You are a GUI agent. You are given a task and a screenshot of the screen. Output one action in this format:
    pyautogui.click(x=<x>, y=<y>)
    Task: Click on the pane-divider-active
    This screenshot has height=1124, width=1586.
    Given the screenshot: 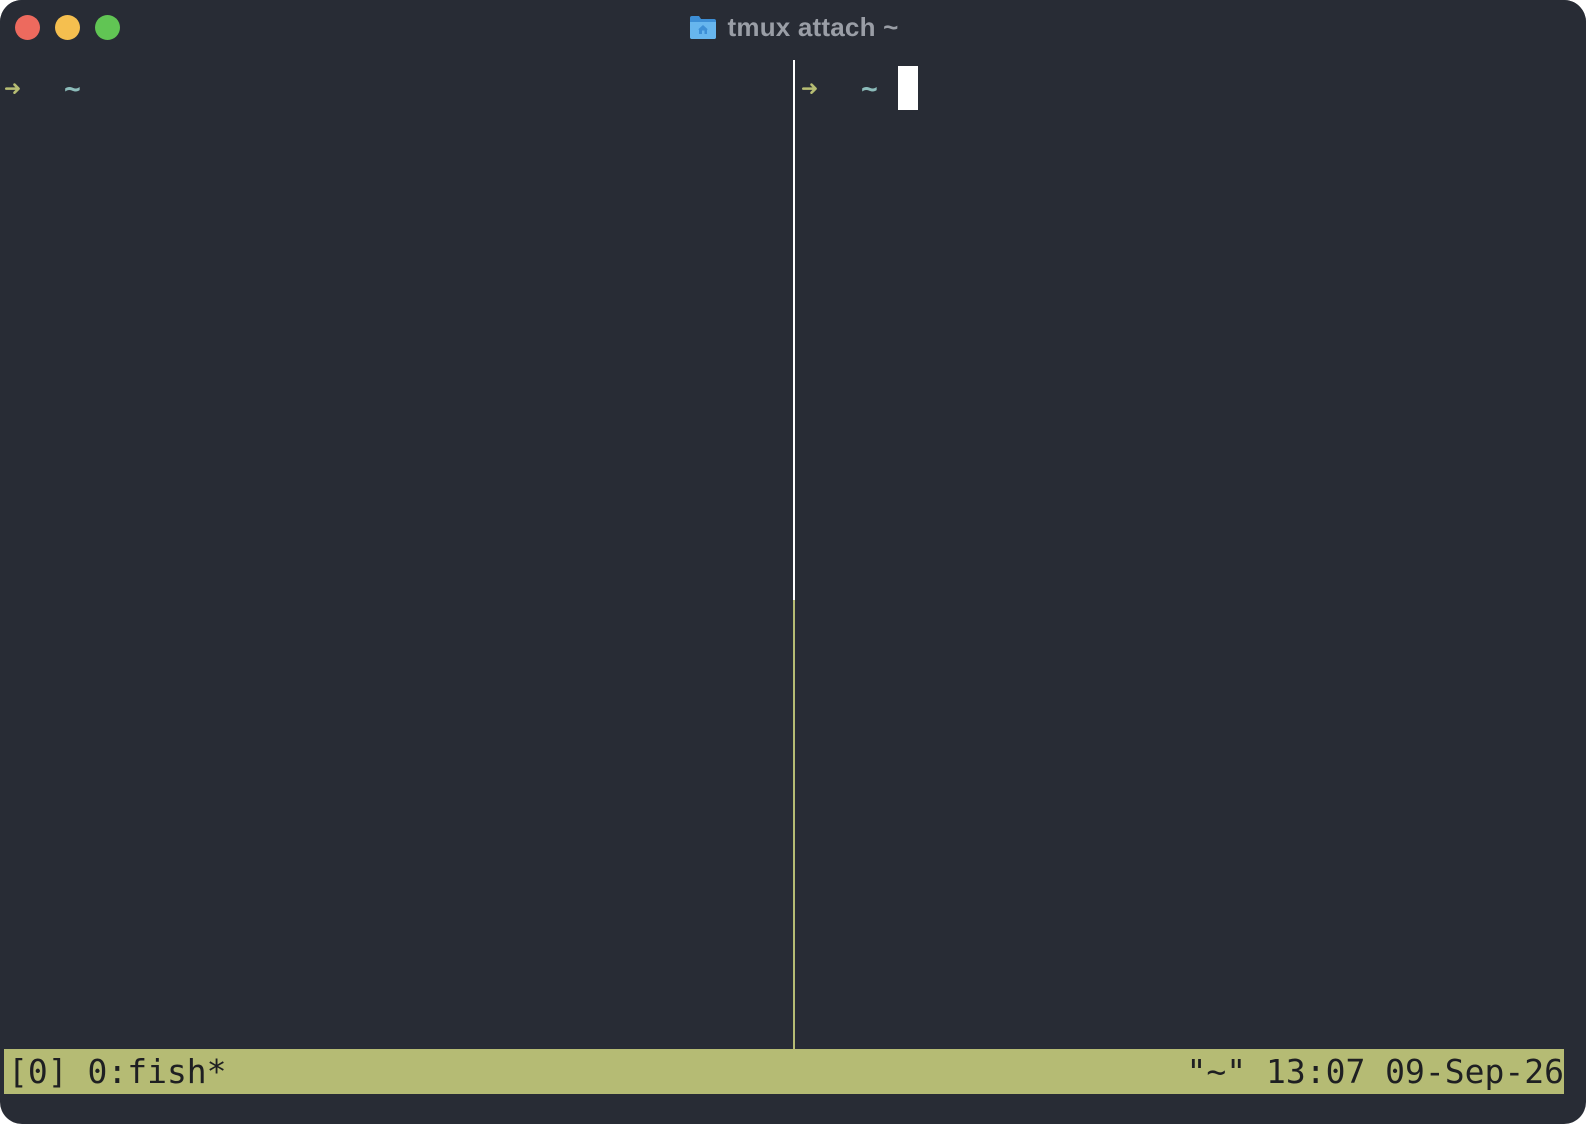 What is the action you would take?
    pyautogui.click(x=794, y=330)
    